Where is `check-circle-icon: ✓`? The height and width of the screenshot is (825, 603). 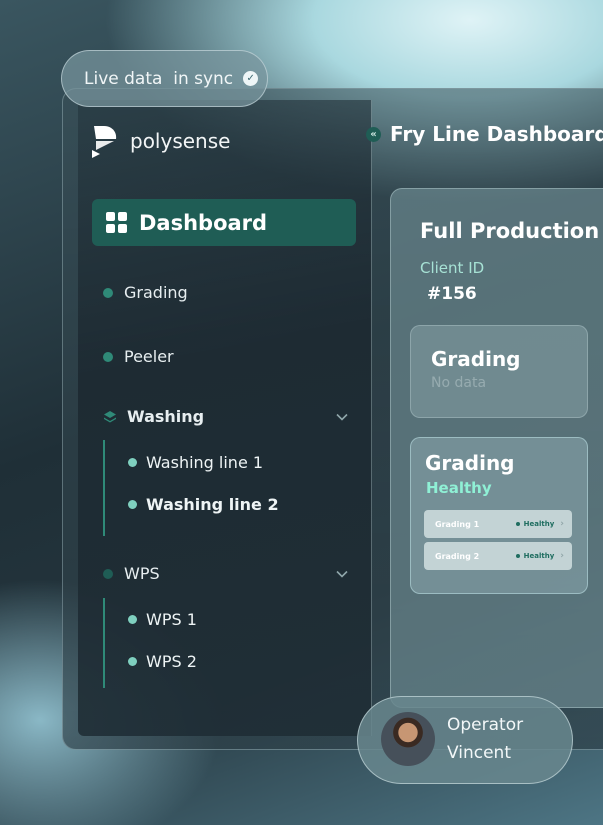 check-circle-icon: ✓ is located at coordinates (251, 78).